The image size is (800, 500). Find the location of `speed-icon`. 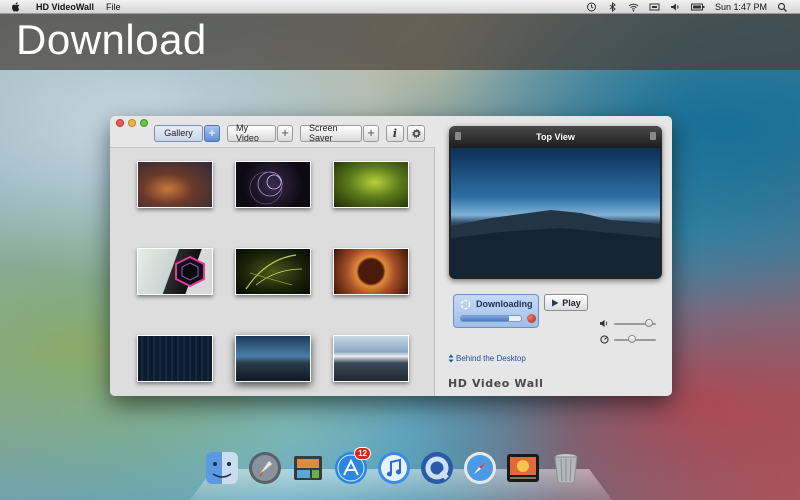

speed-icon is located at coordinates (604, 339).